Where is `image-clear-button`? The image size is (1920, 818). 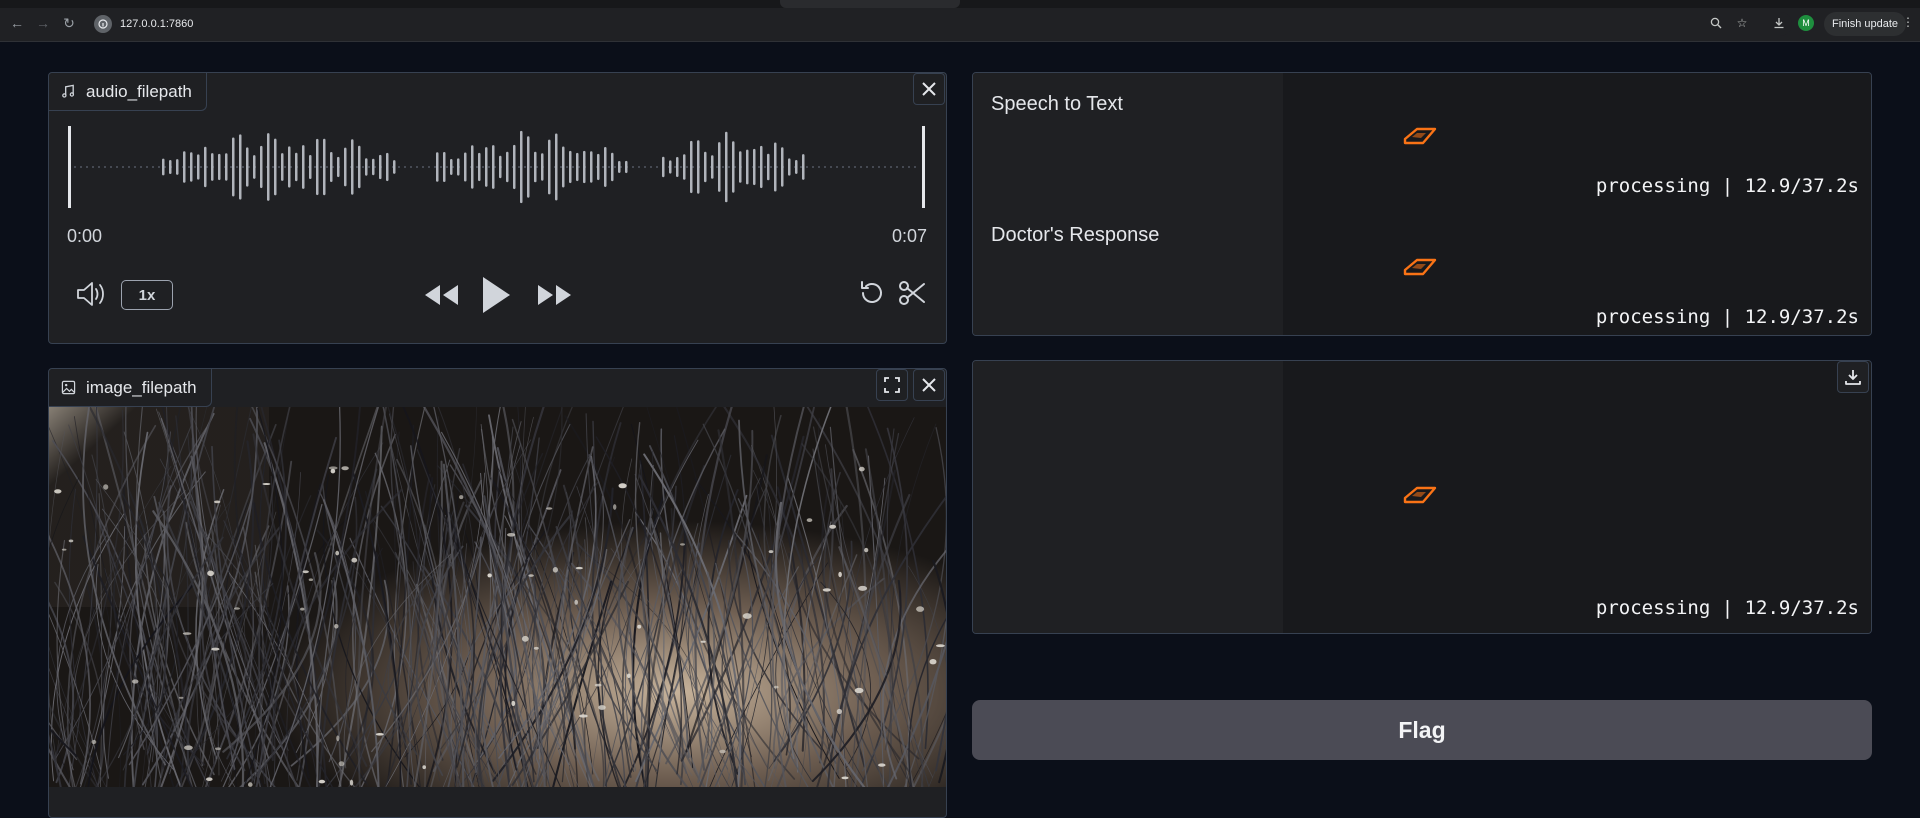
image-clear-button is located at coordinates (929, 385).